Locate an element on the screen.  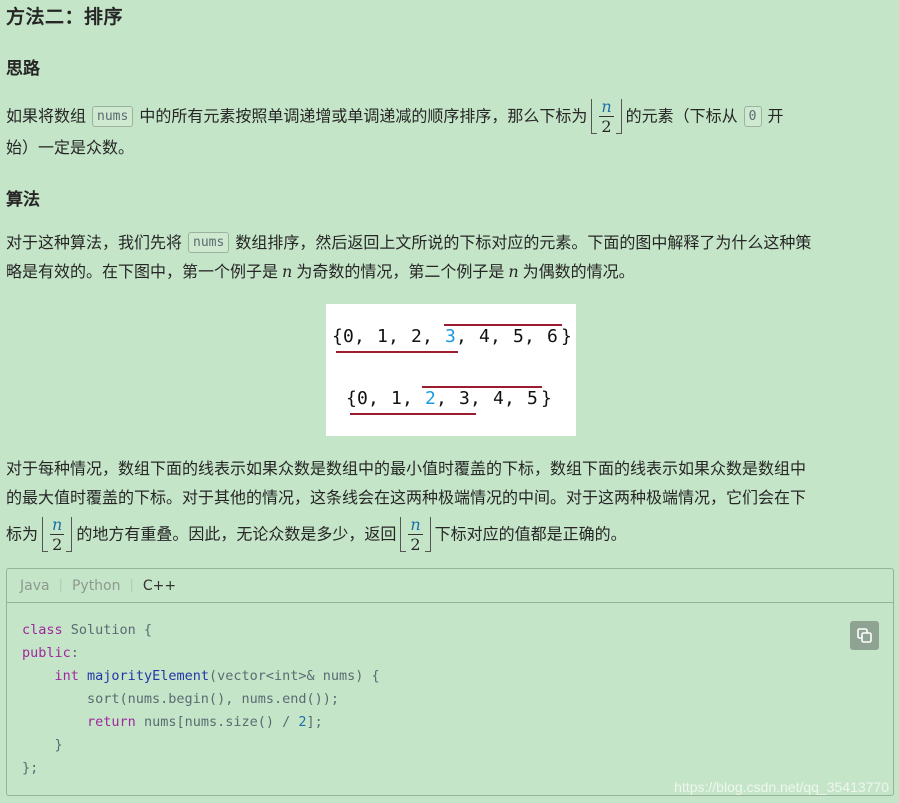
idea-text: 如果将数组 is located at coordinates (46, 116).